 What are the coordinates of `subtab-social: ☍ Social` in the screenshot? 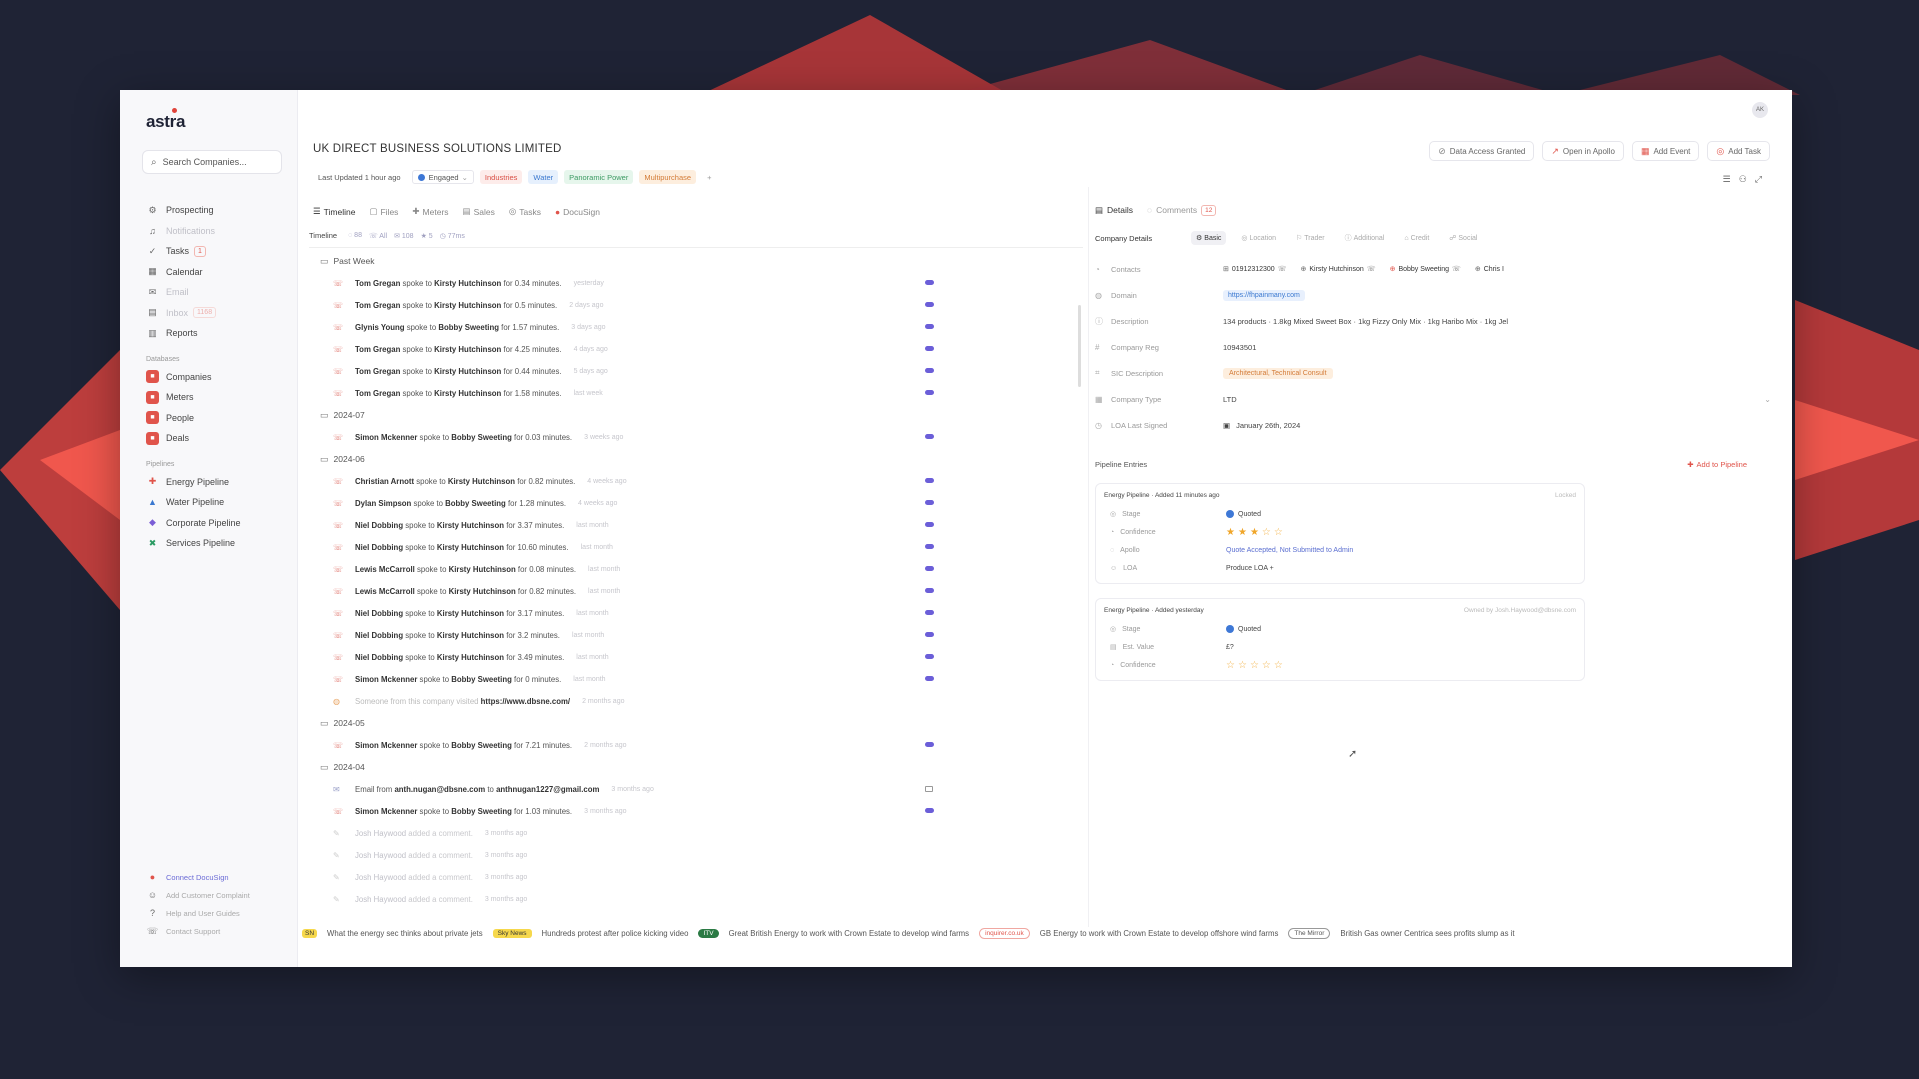 It's located at (1463, 238).